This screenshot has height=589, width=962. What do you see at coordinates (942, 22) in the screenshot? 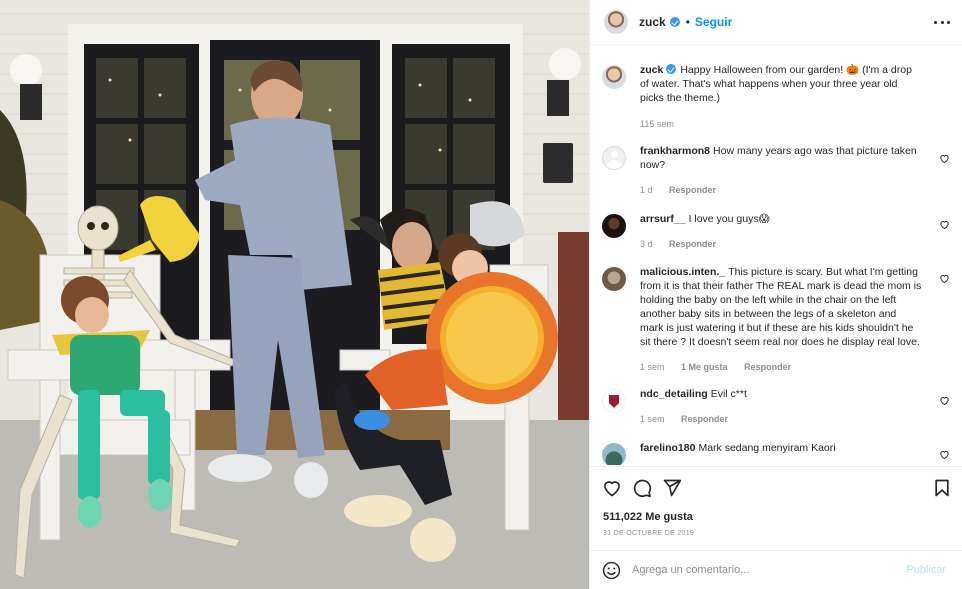
I see `more-options-icon` at bounding box center [942, 22].